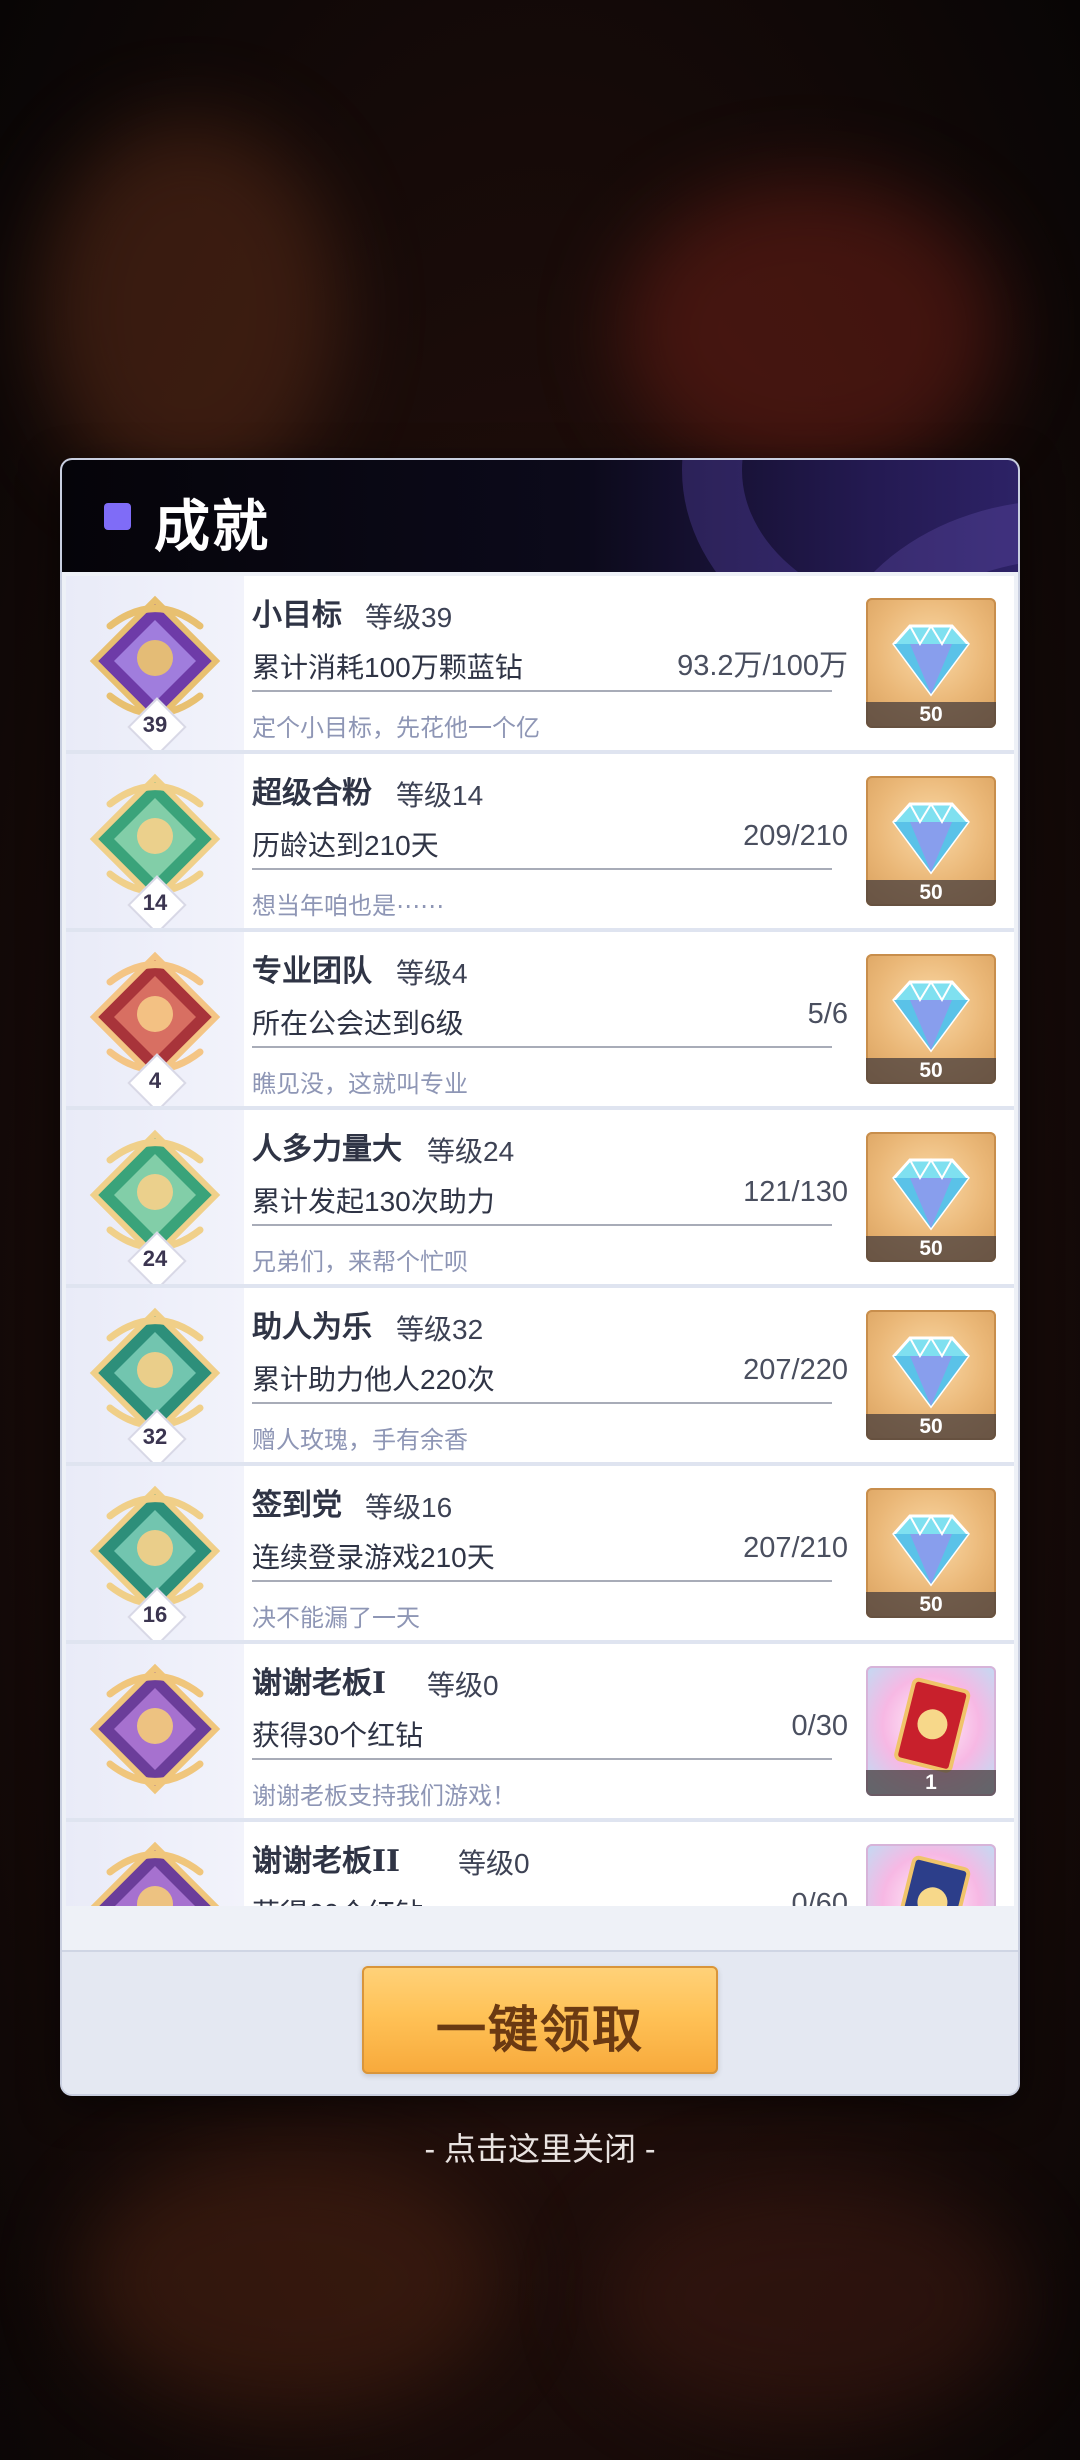 Image resolution: width=1080 pixels, height=2460 pixels. What do you see at coordinates (409, 617) in the screenshot?
I see `achievement-level-label: 等级39` at bounding box center [409, 617].